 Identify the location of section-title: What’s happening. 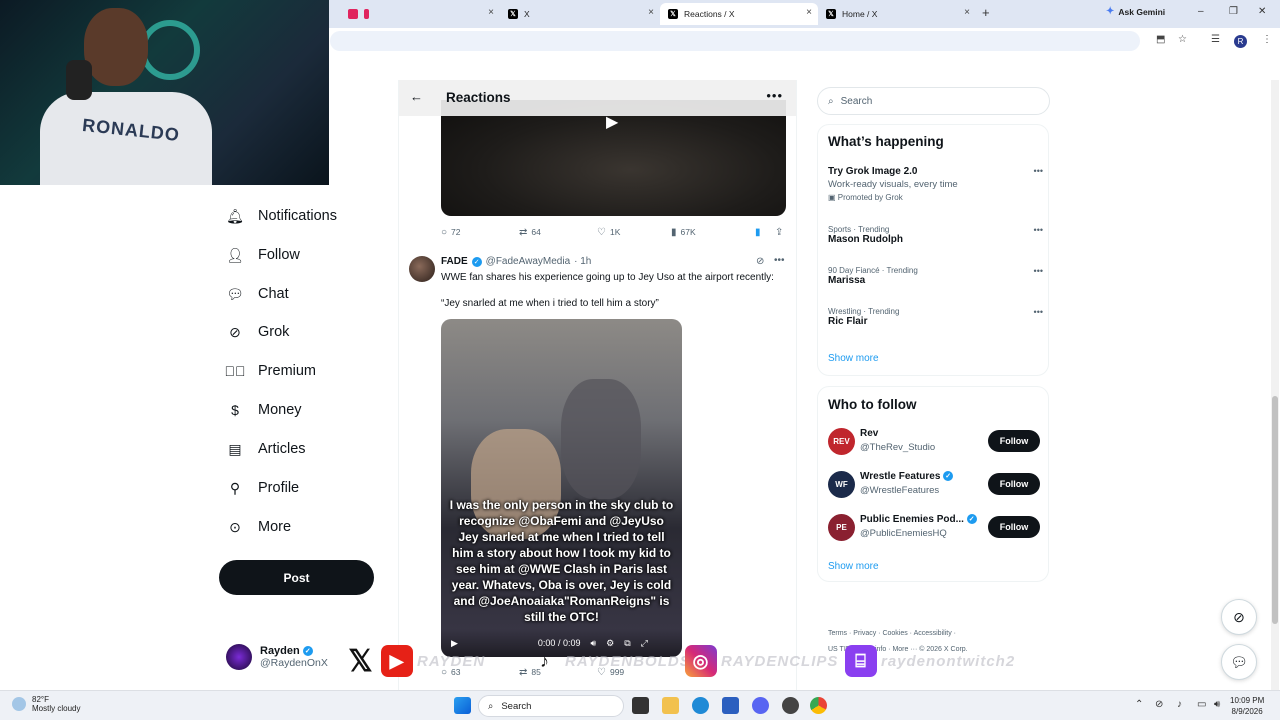
(886, 141).